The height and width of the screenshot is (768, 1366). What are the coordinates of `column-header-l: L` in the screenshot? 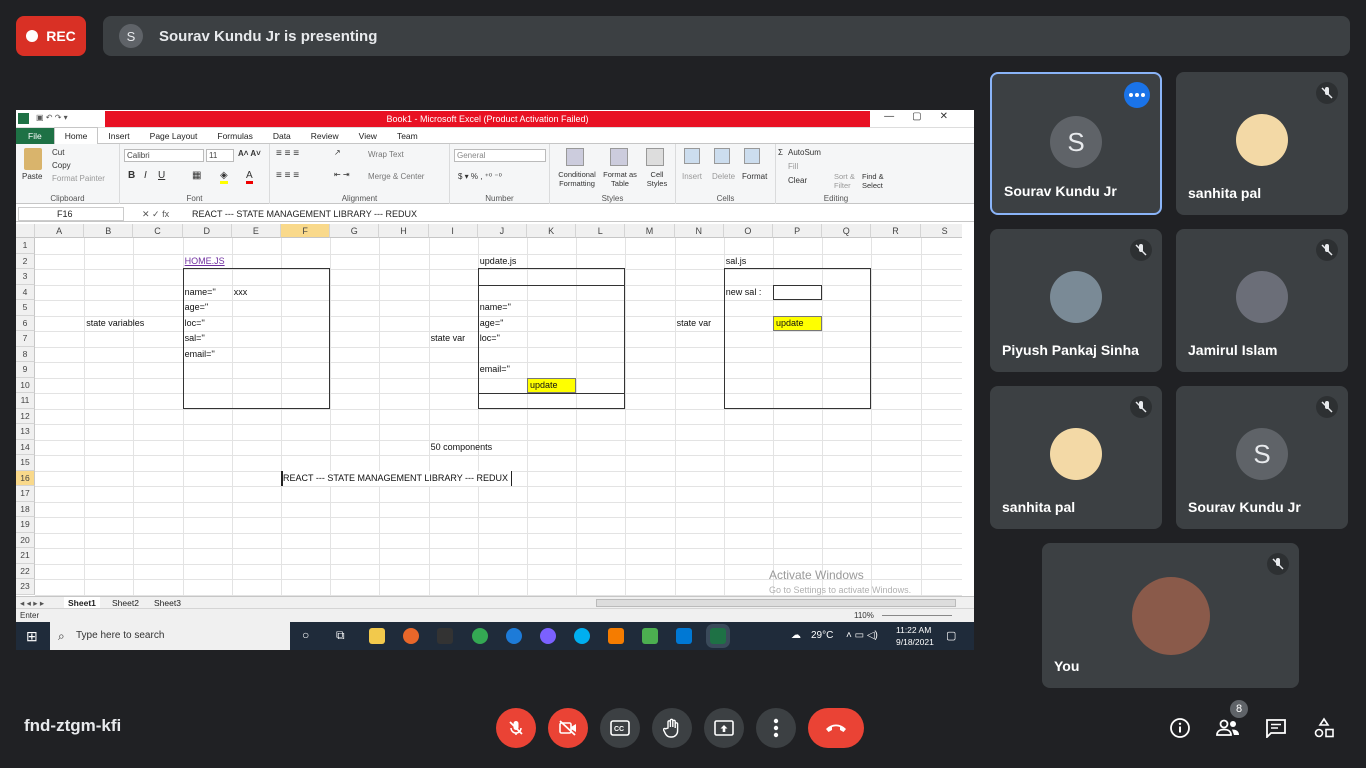 It's located at (601, 231).